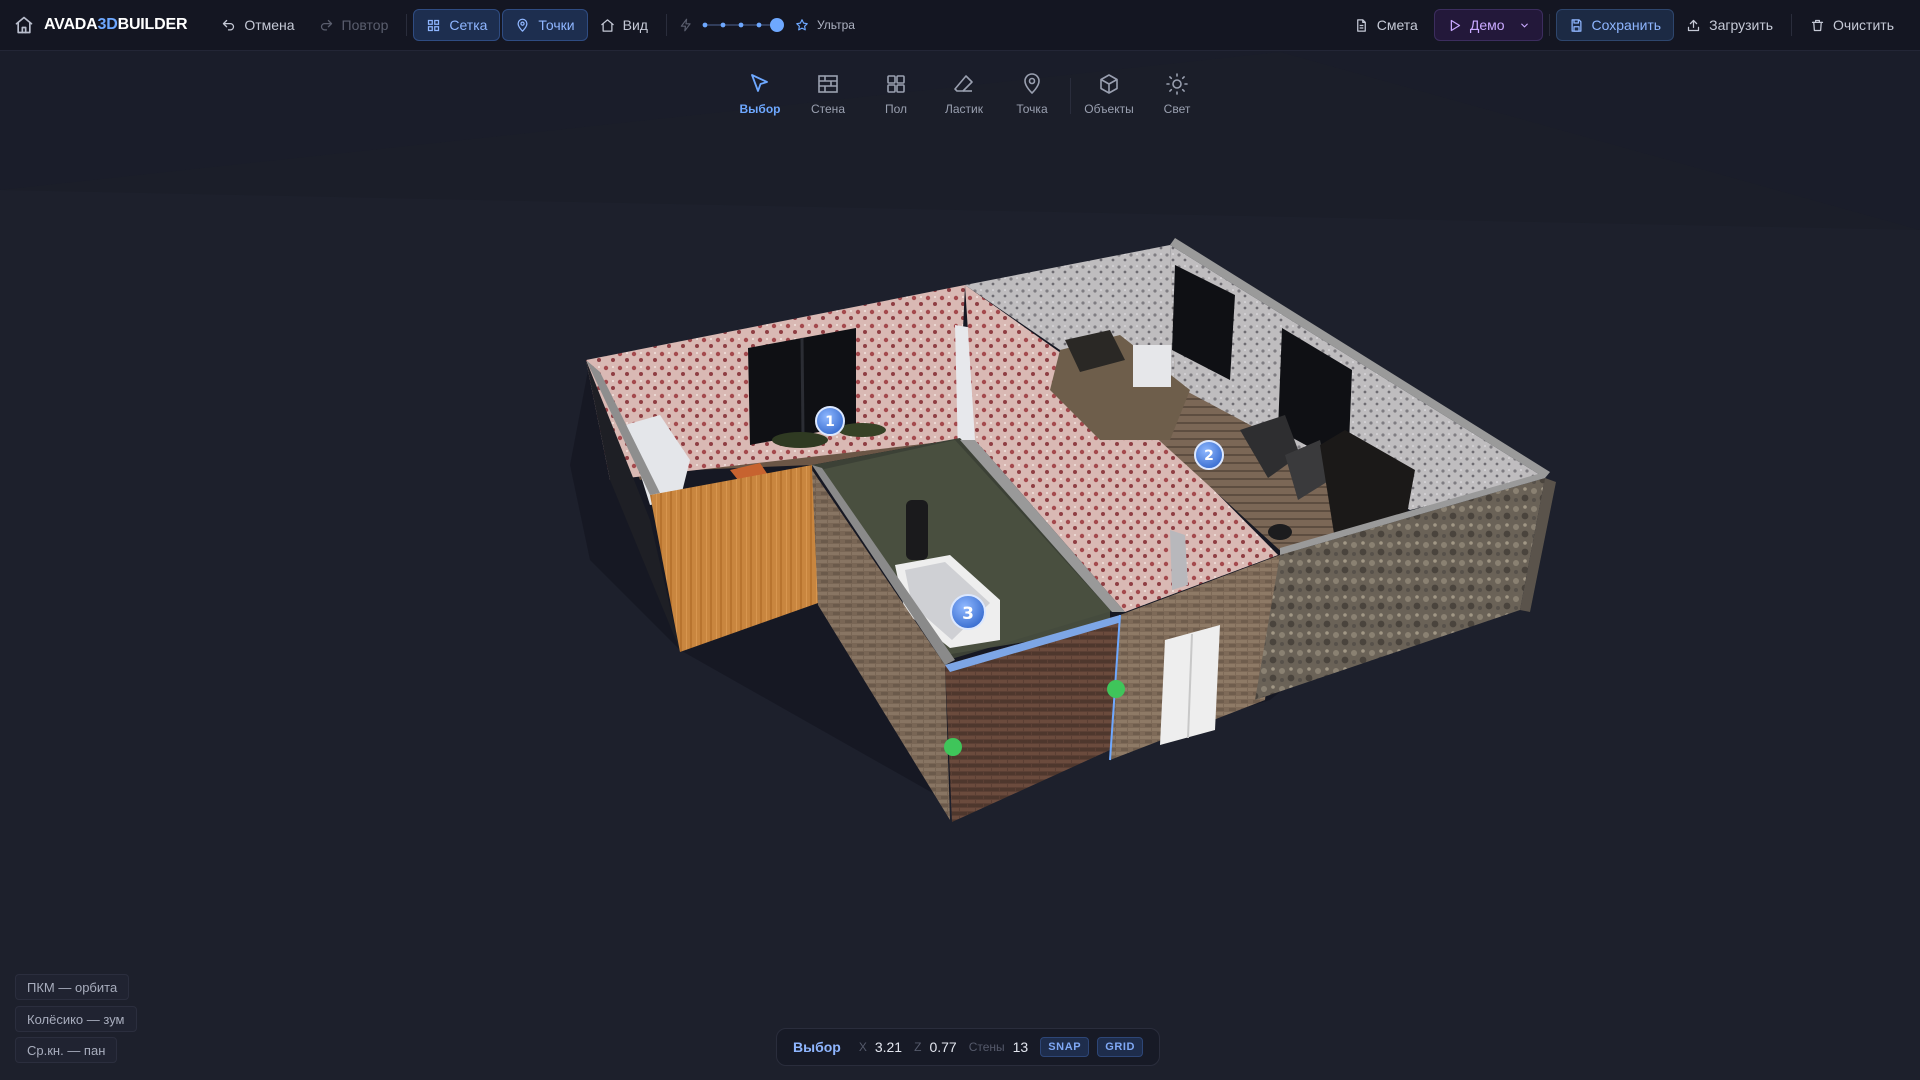 The image size is (1920, 1080). I want to click on hint-zoom: Колёсико — зум, so click(76, 1019).